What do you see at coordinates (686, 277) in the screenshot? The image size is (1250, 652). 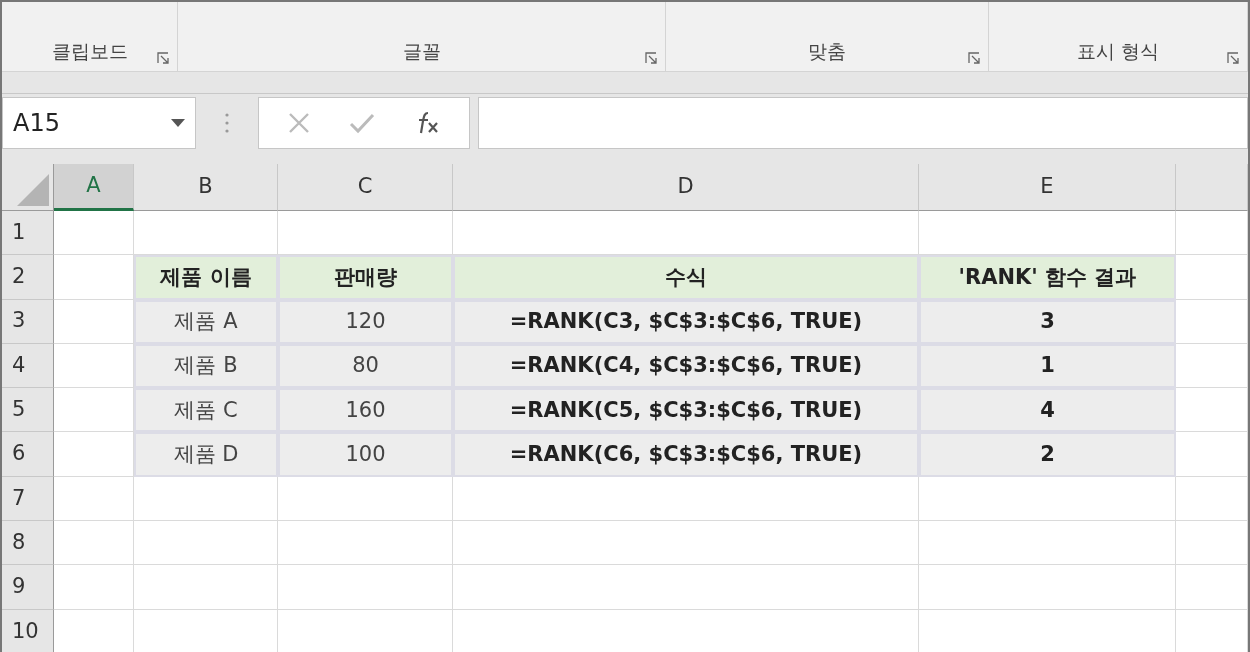 I see `header-cell: 수식` at bounding box center [686, 277].